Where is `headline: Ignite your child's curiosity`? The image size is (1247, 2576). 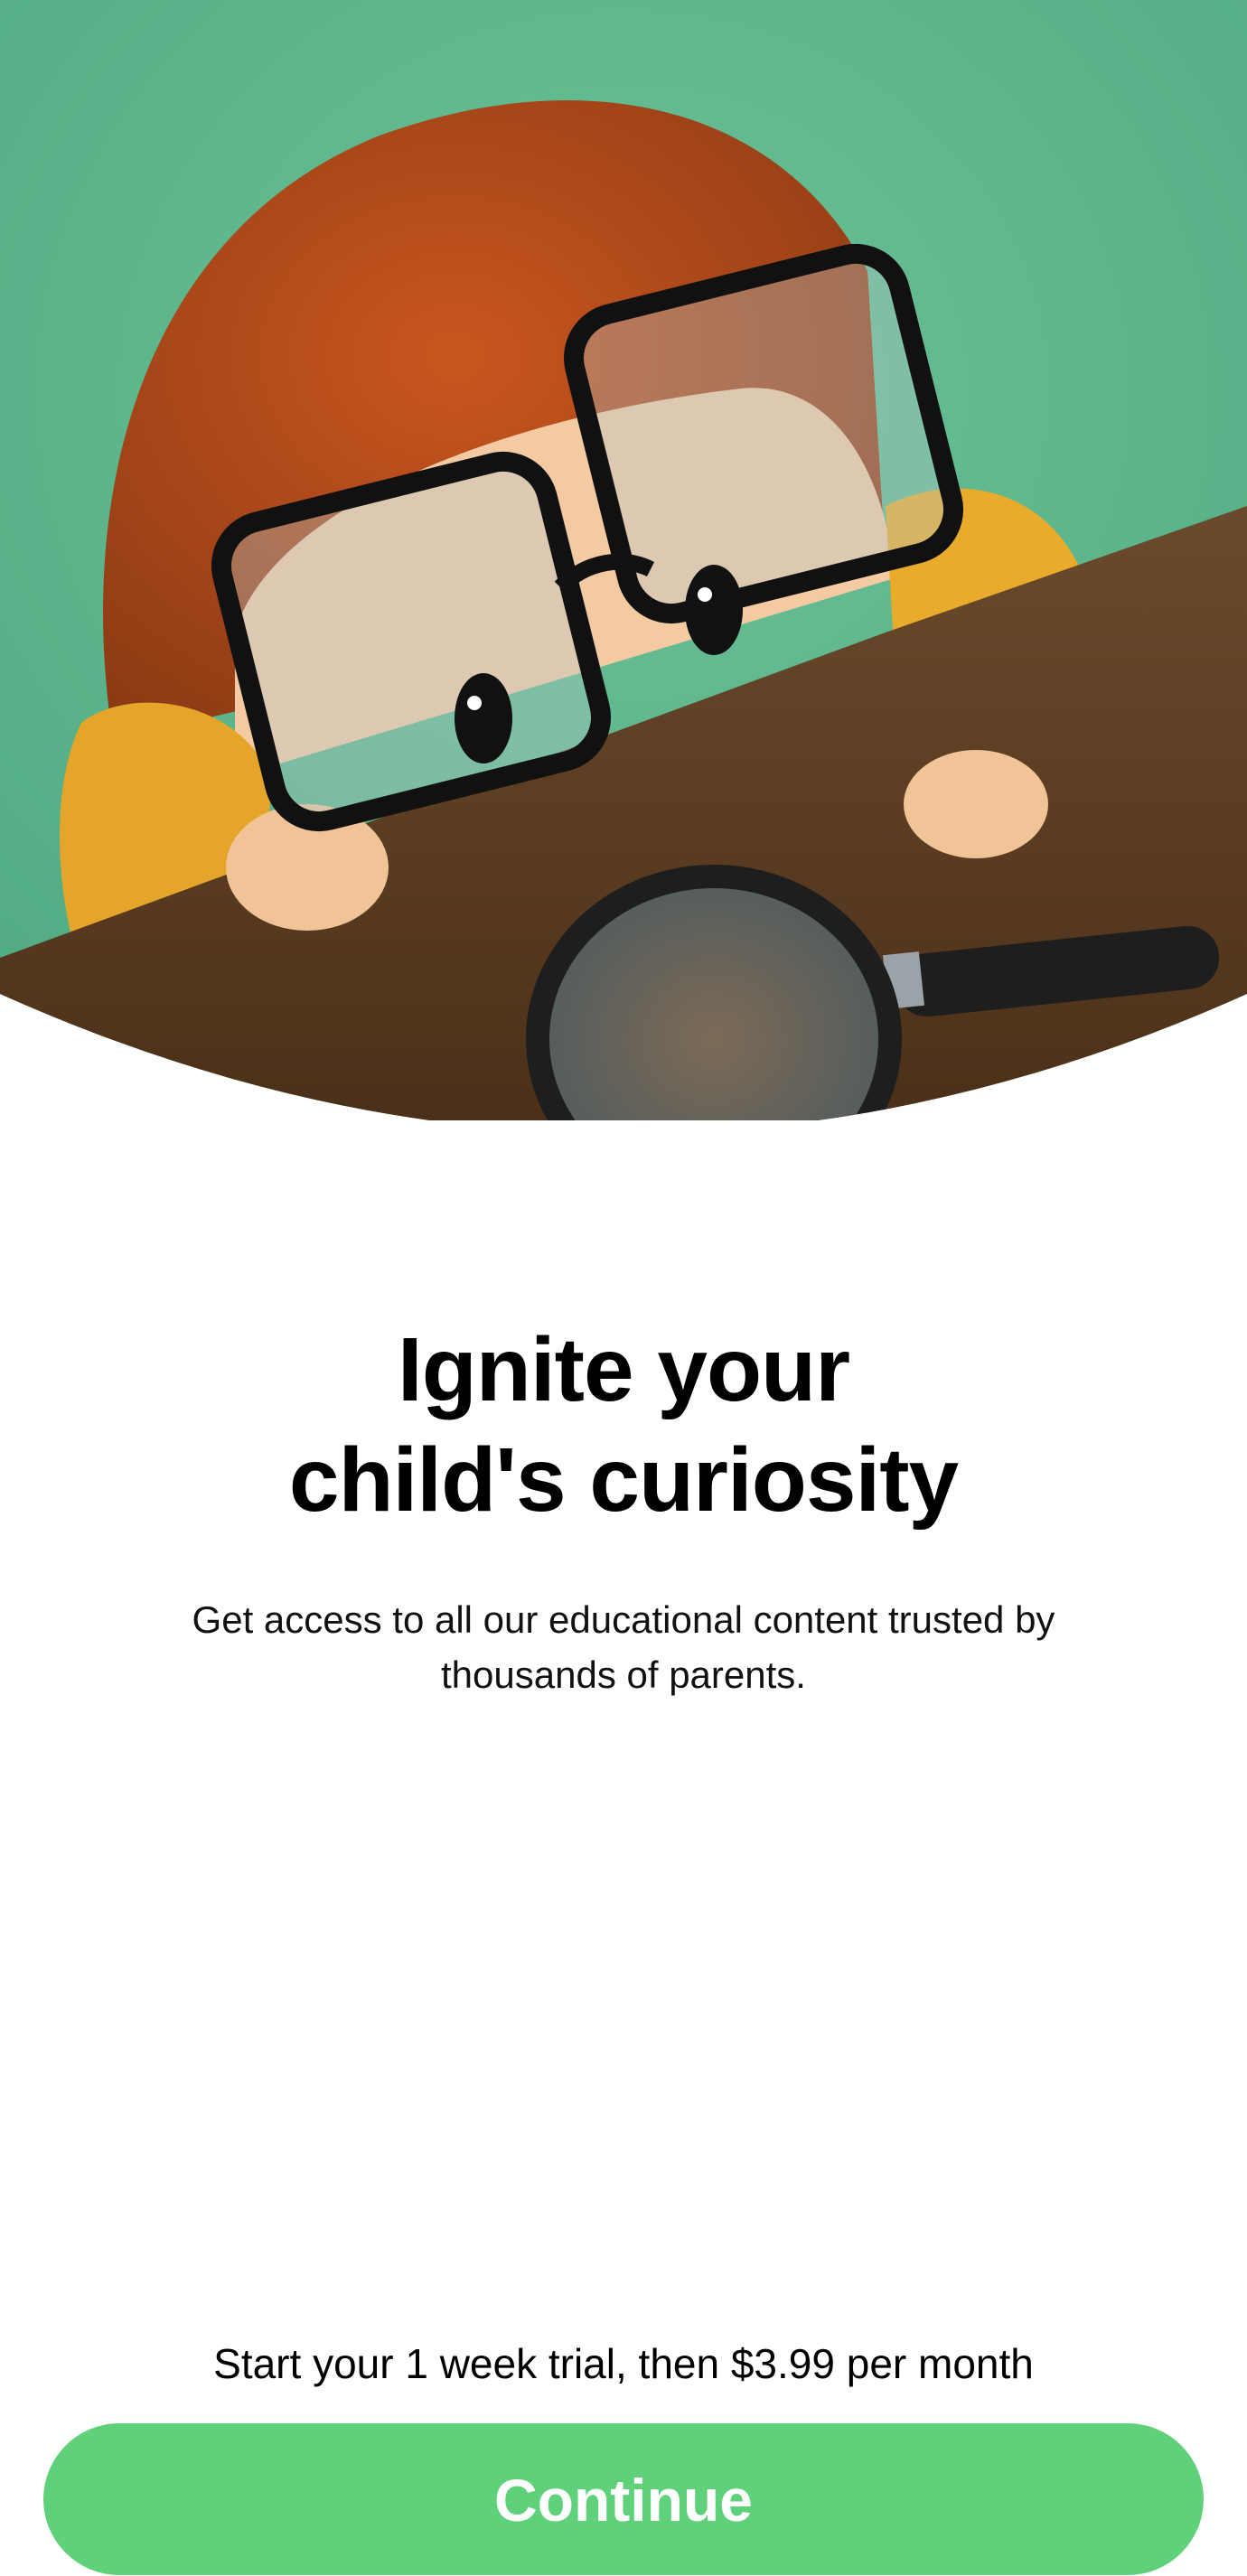
headline: Ignite your child's curiosity is located at coordinates (623, 1425).